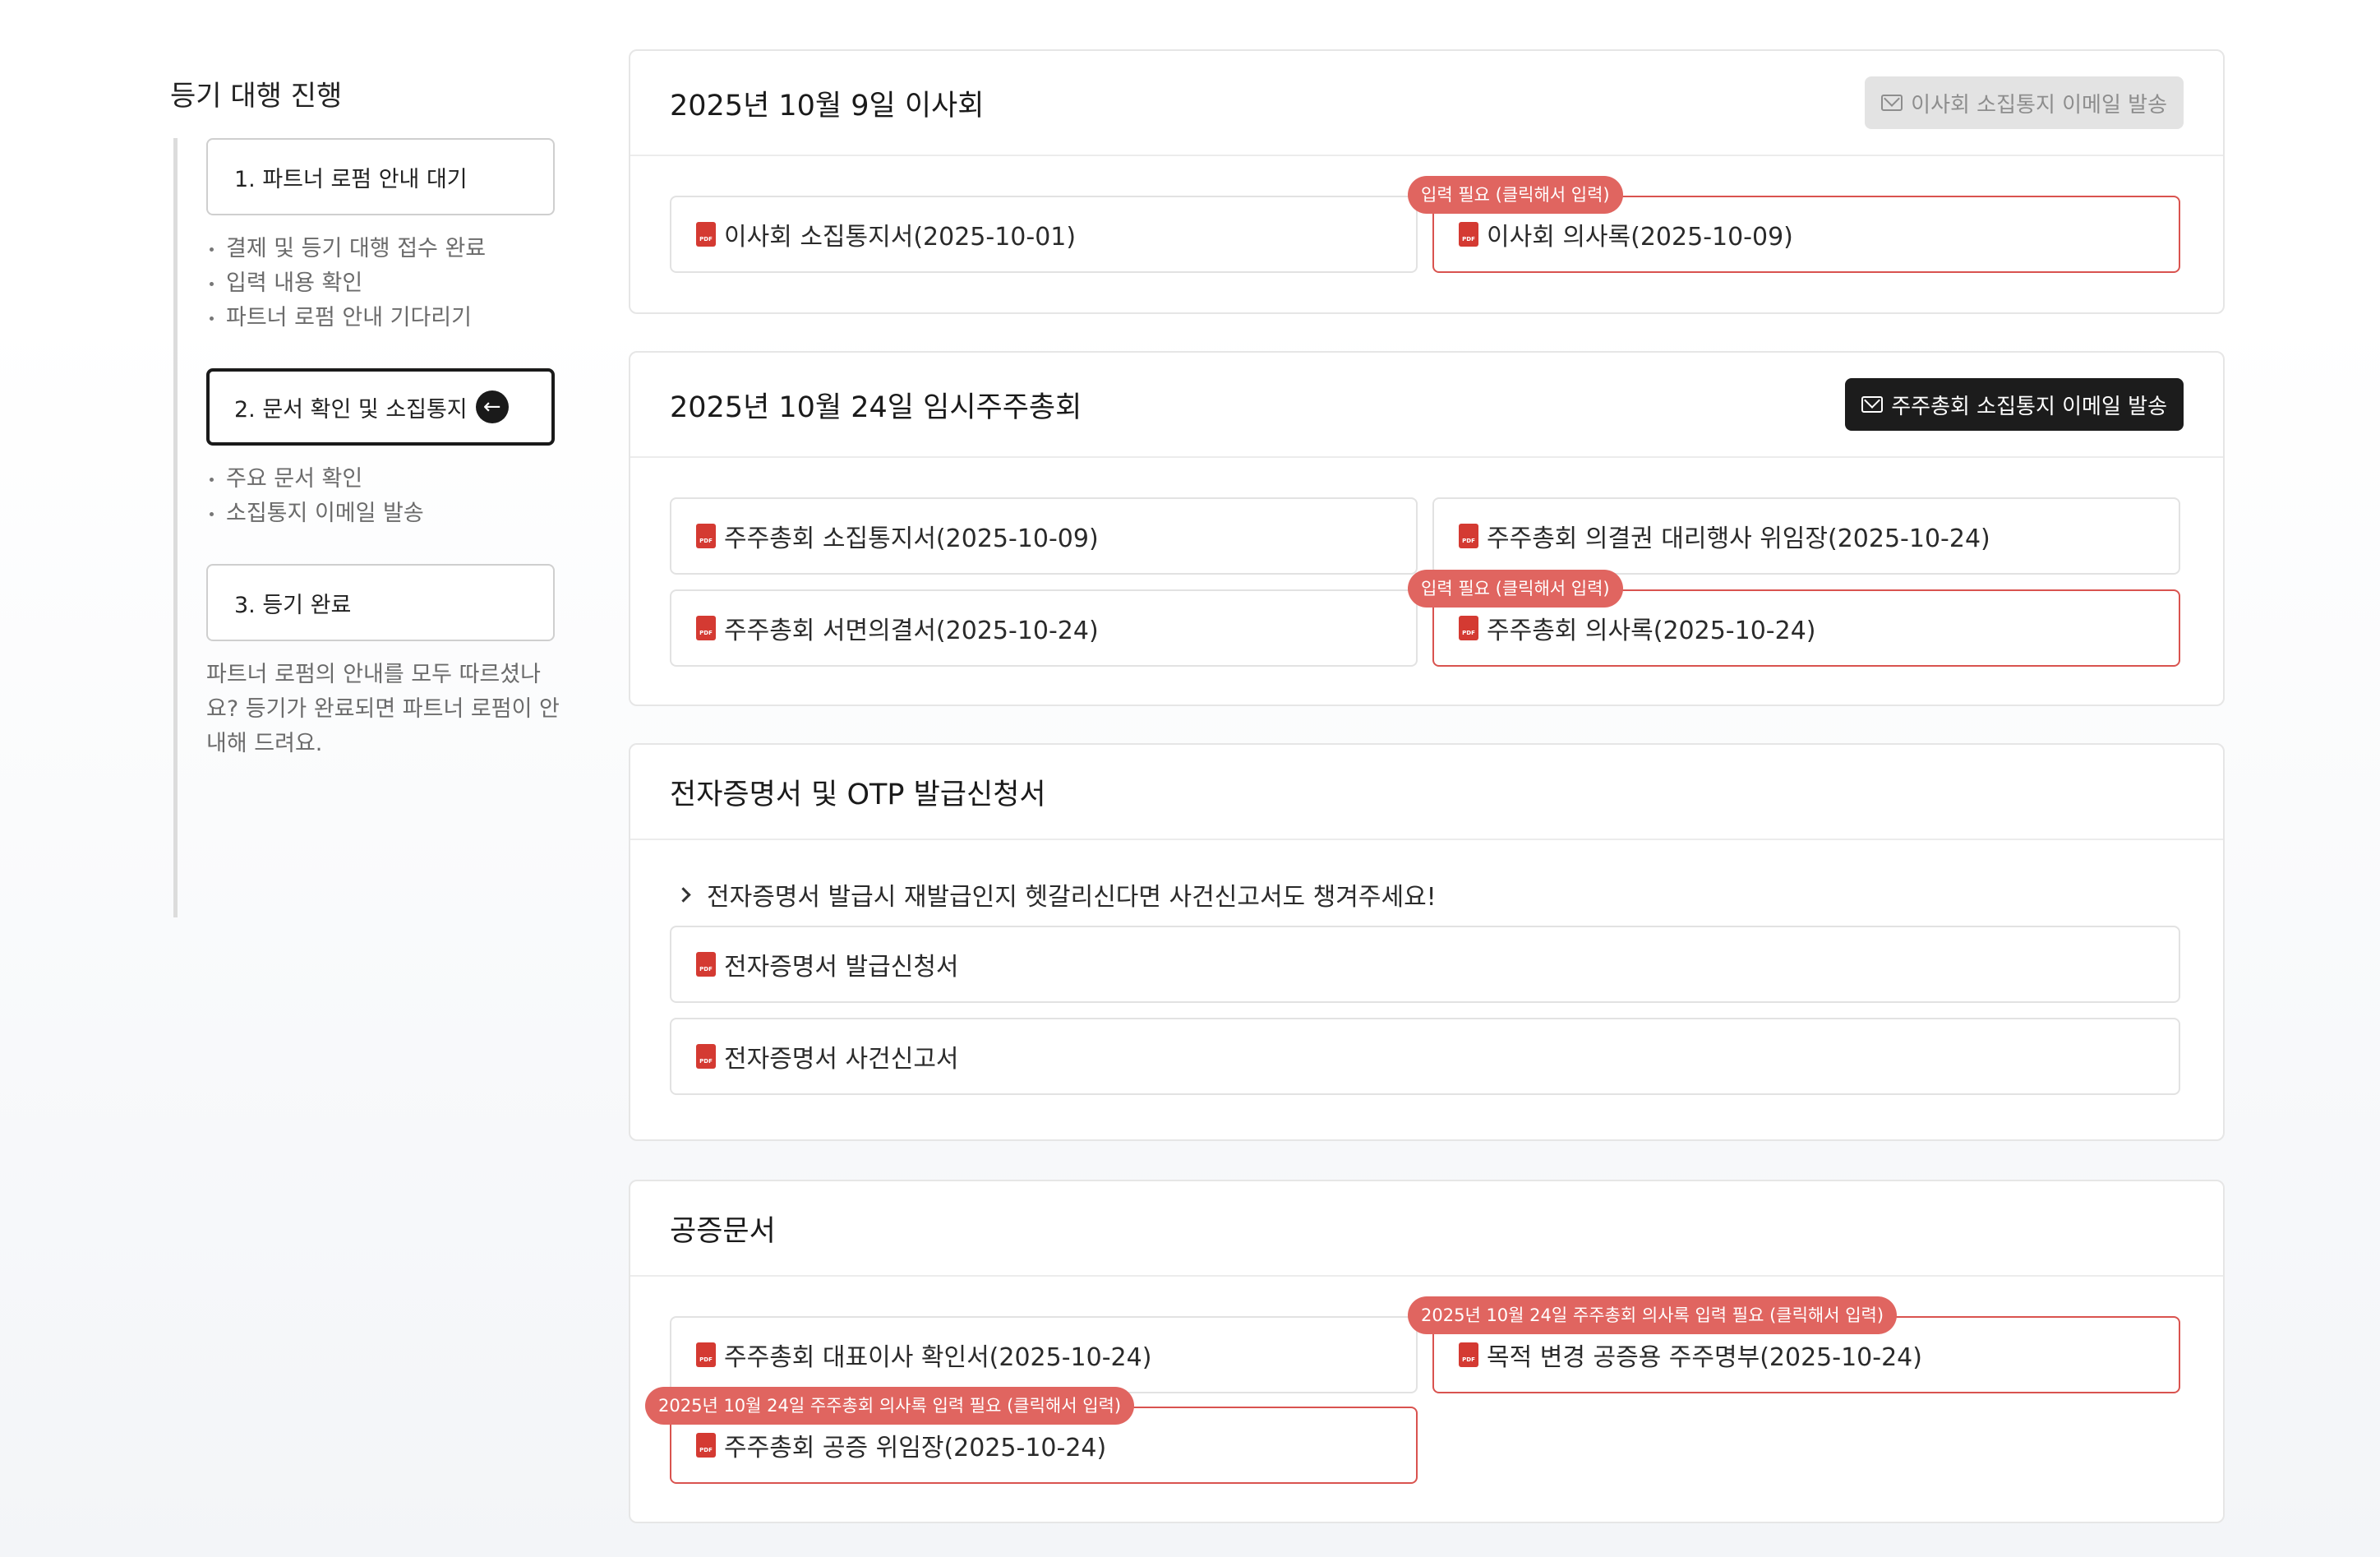 Image resolution: width=2380 pixels, height=1557 pixels. What do you see at coordinates (938, 1357) in the screenshot?
I see `document-label: 주주총회 대표이사 확인서(2025-10-24)` at bounding box center [938, 1357].